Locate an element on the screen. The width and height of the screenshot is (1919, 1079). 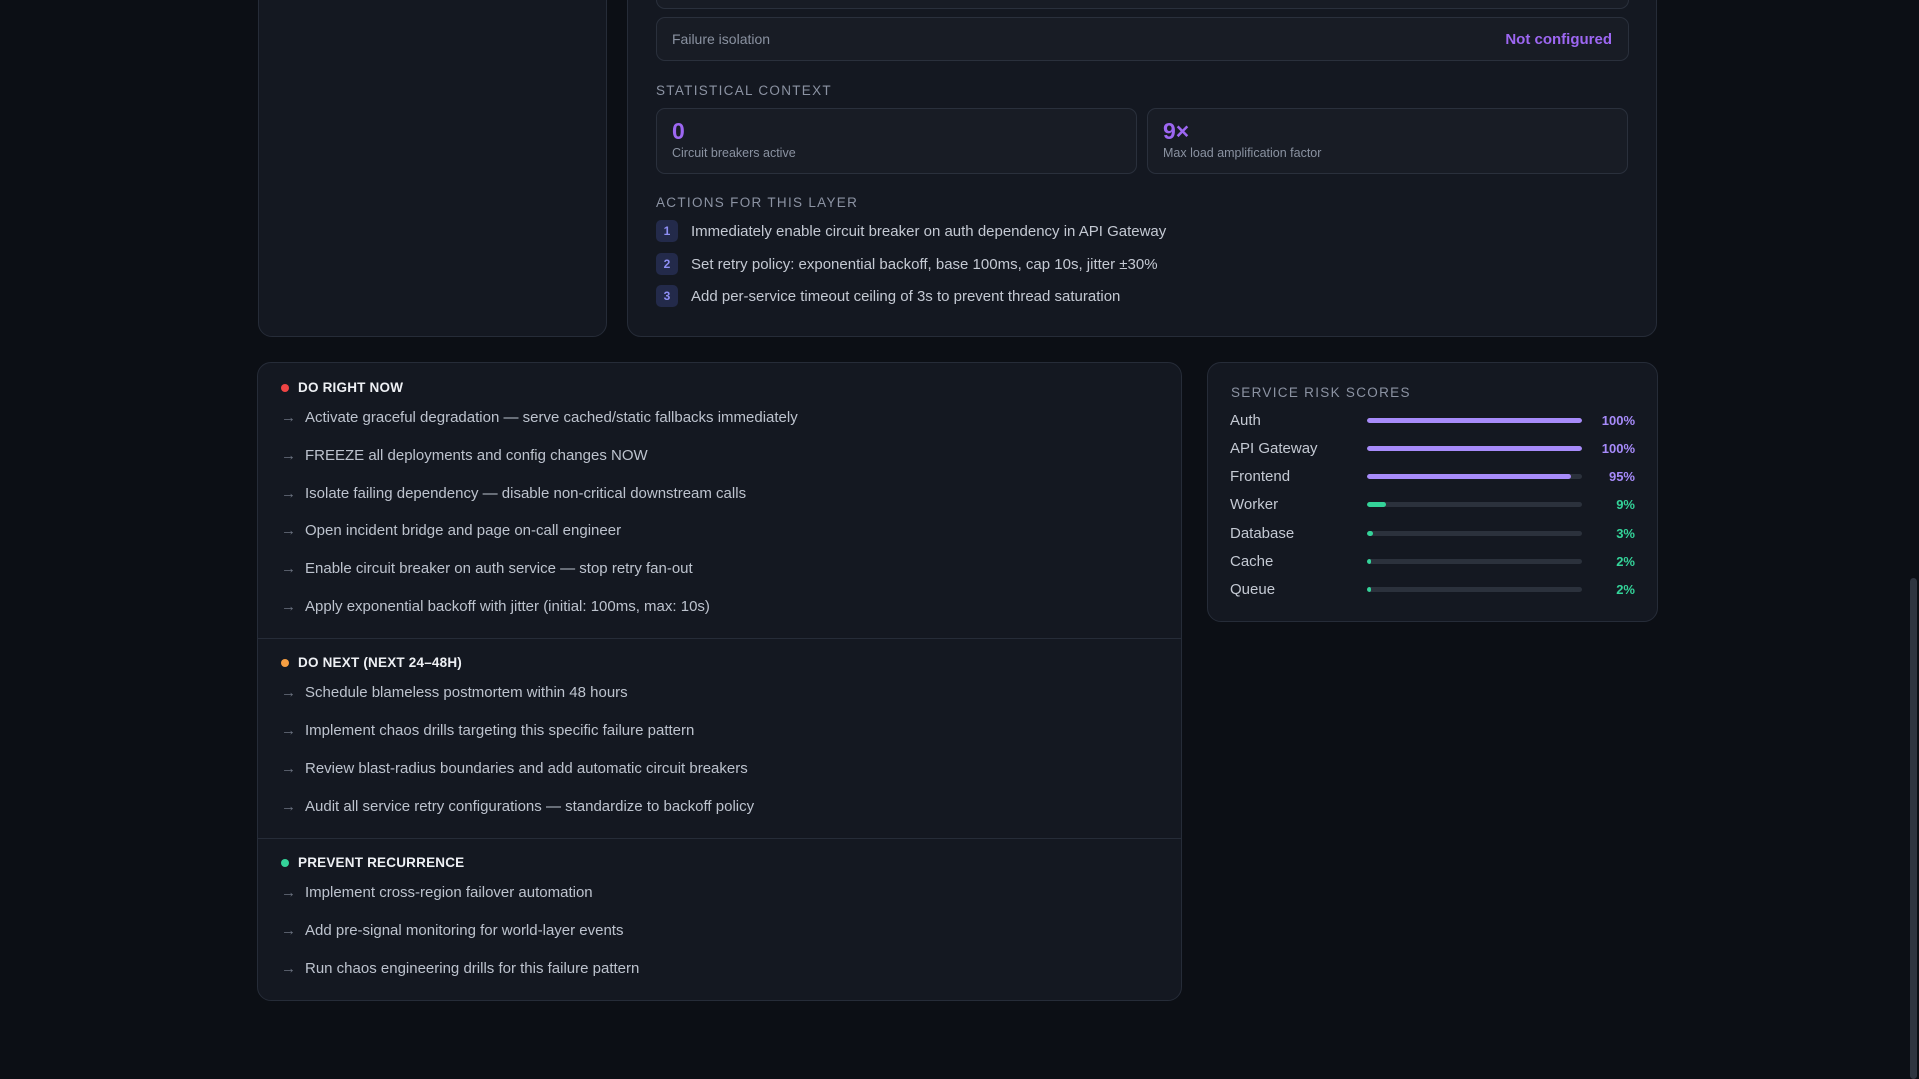
actions-heading: ACTIONS FOR THIS LAYER is located at coordinates (757, 202).